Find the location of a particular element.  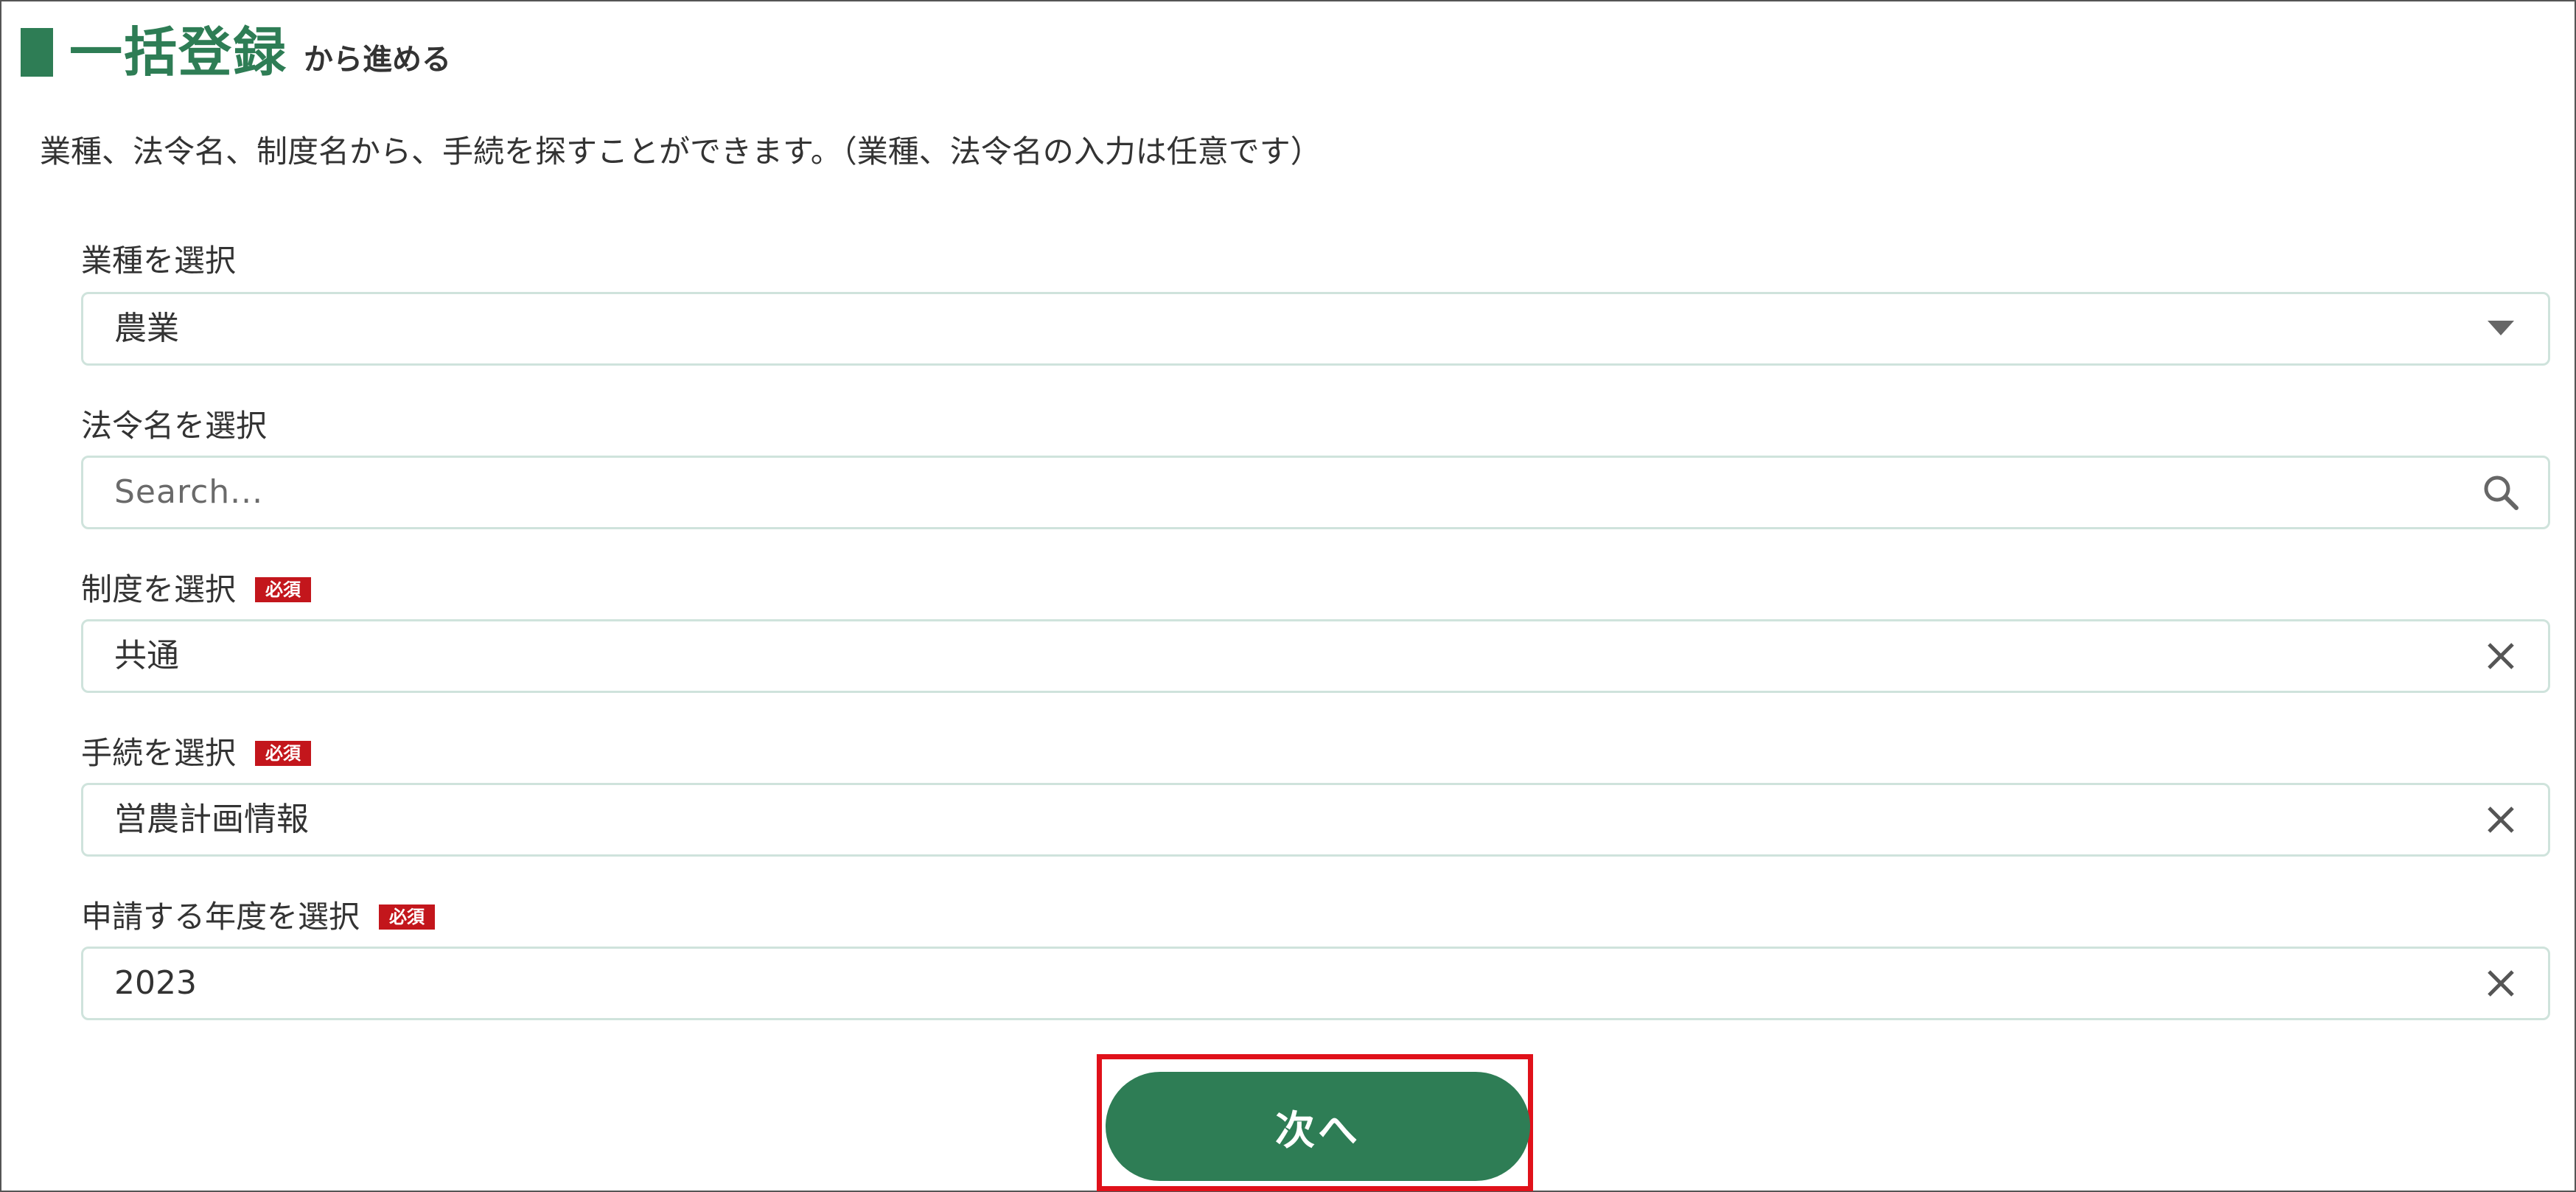

section-header: 一括登録 から進める is located at coordinates (236, 49).